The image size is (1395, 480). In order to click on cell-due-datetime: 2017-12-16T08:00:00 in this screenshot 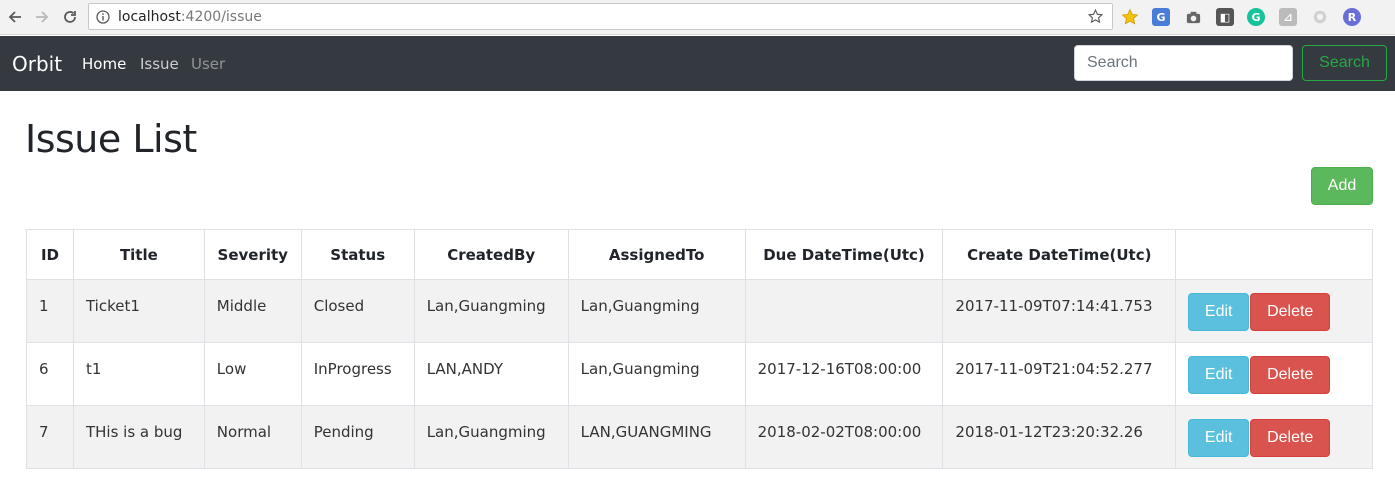, I will do `click(844, 374)`.